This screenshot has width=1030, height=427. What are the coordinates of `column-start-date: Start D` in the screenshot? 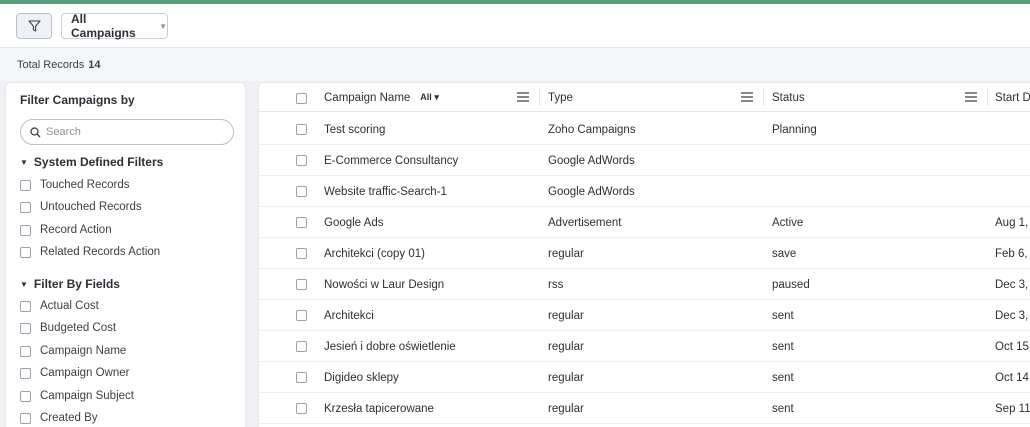 It's located at (1012, 97).